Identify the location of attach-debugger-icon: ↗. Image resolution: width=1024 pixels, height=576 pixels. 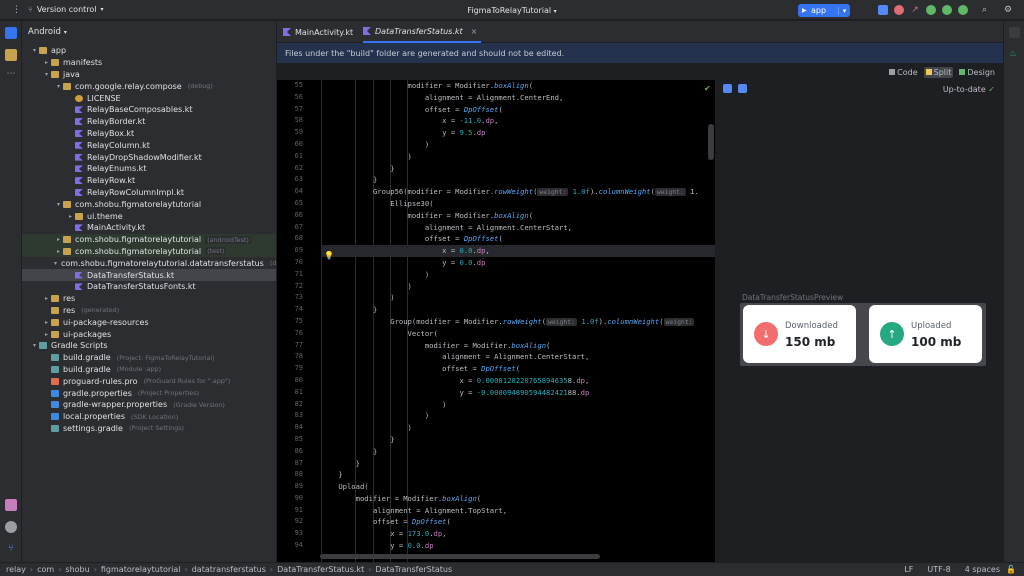
(915, 10).